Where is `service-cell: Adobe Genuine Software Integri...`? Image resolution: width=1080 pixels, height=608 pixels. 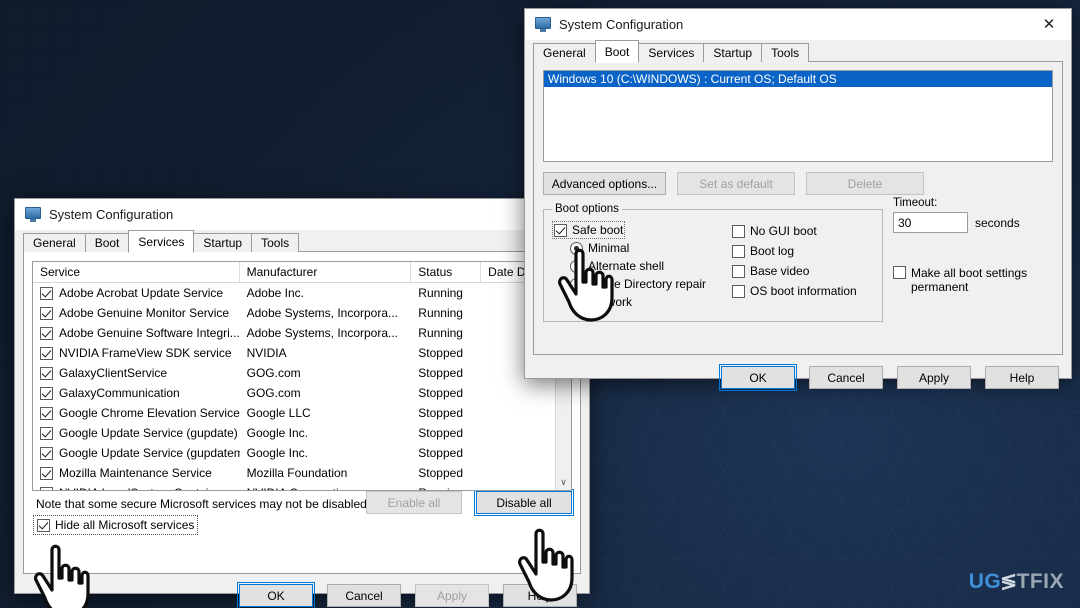 service-cell: Adobe Genuine Software Integri... is located at coordinates (136, 333).